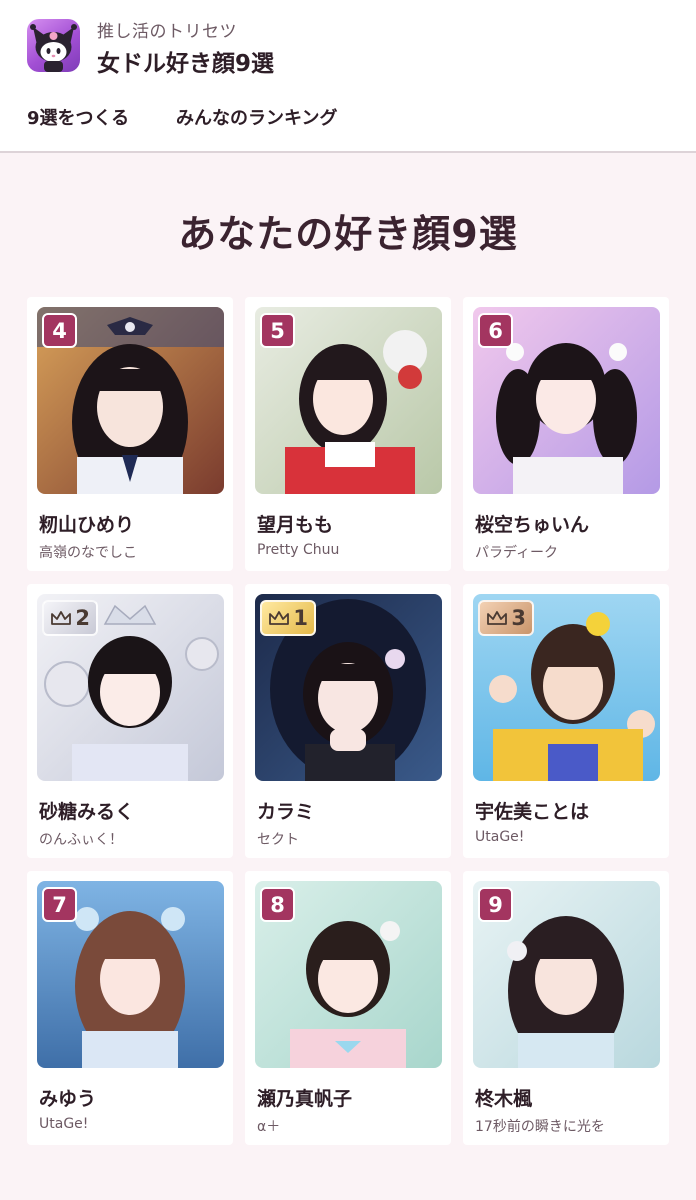 The height and width of the screenshot is (1200, 696). Describe the element at coordinates (532, 812) in the screenshot. I see `idol-name: 宇佐美ことは` at that location.